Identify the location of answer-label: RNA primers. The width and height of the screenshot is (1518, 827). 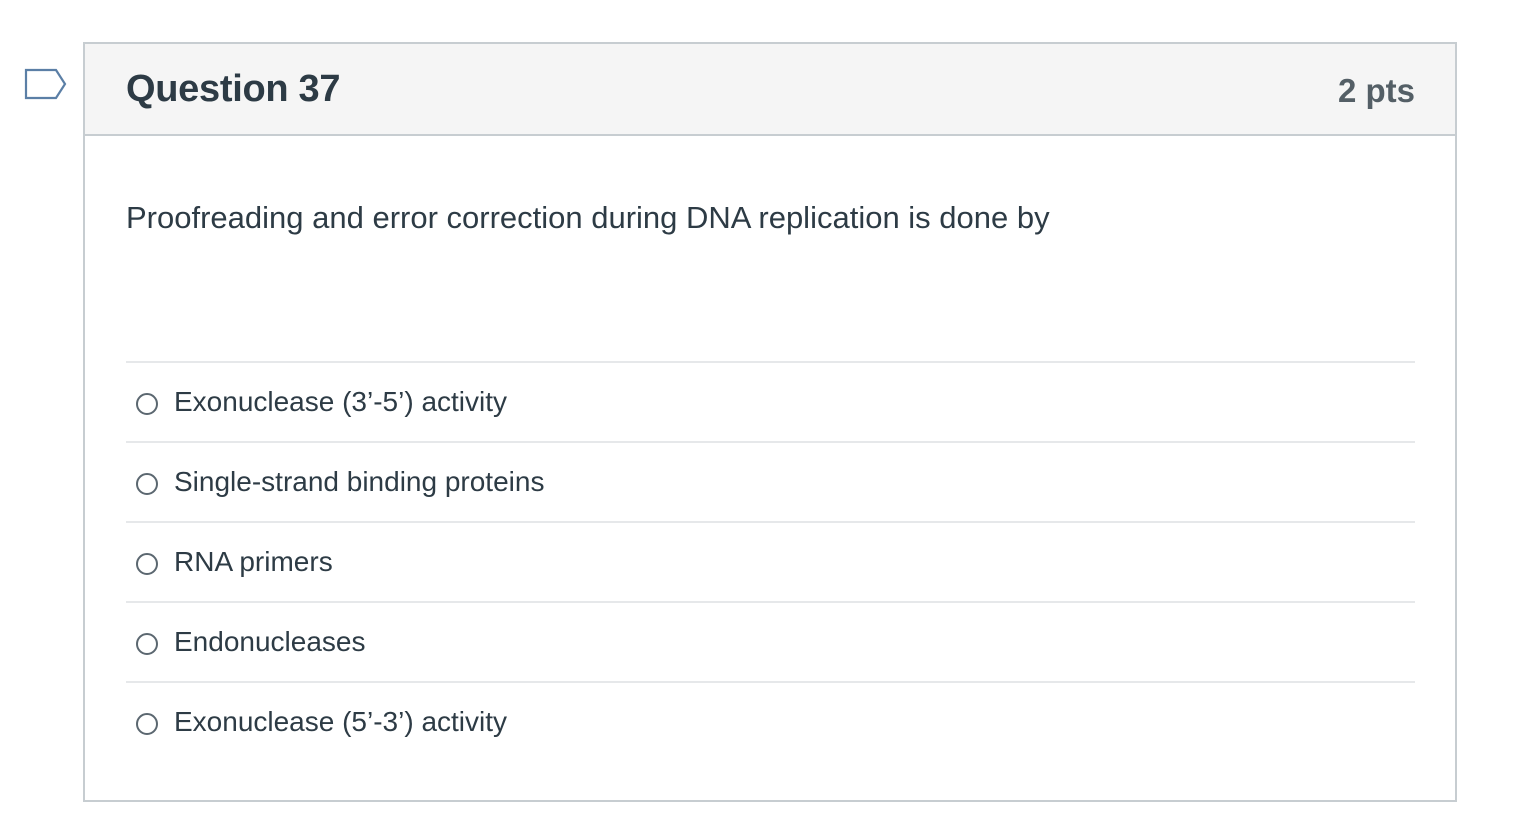
(253, 561).